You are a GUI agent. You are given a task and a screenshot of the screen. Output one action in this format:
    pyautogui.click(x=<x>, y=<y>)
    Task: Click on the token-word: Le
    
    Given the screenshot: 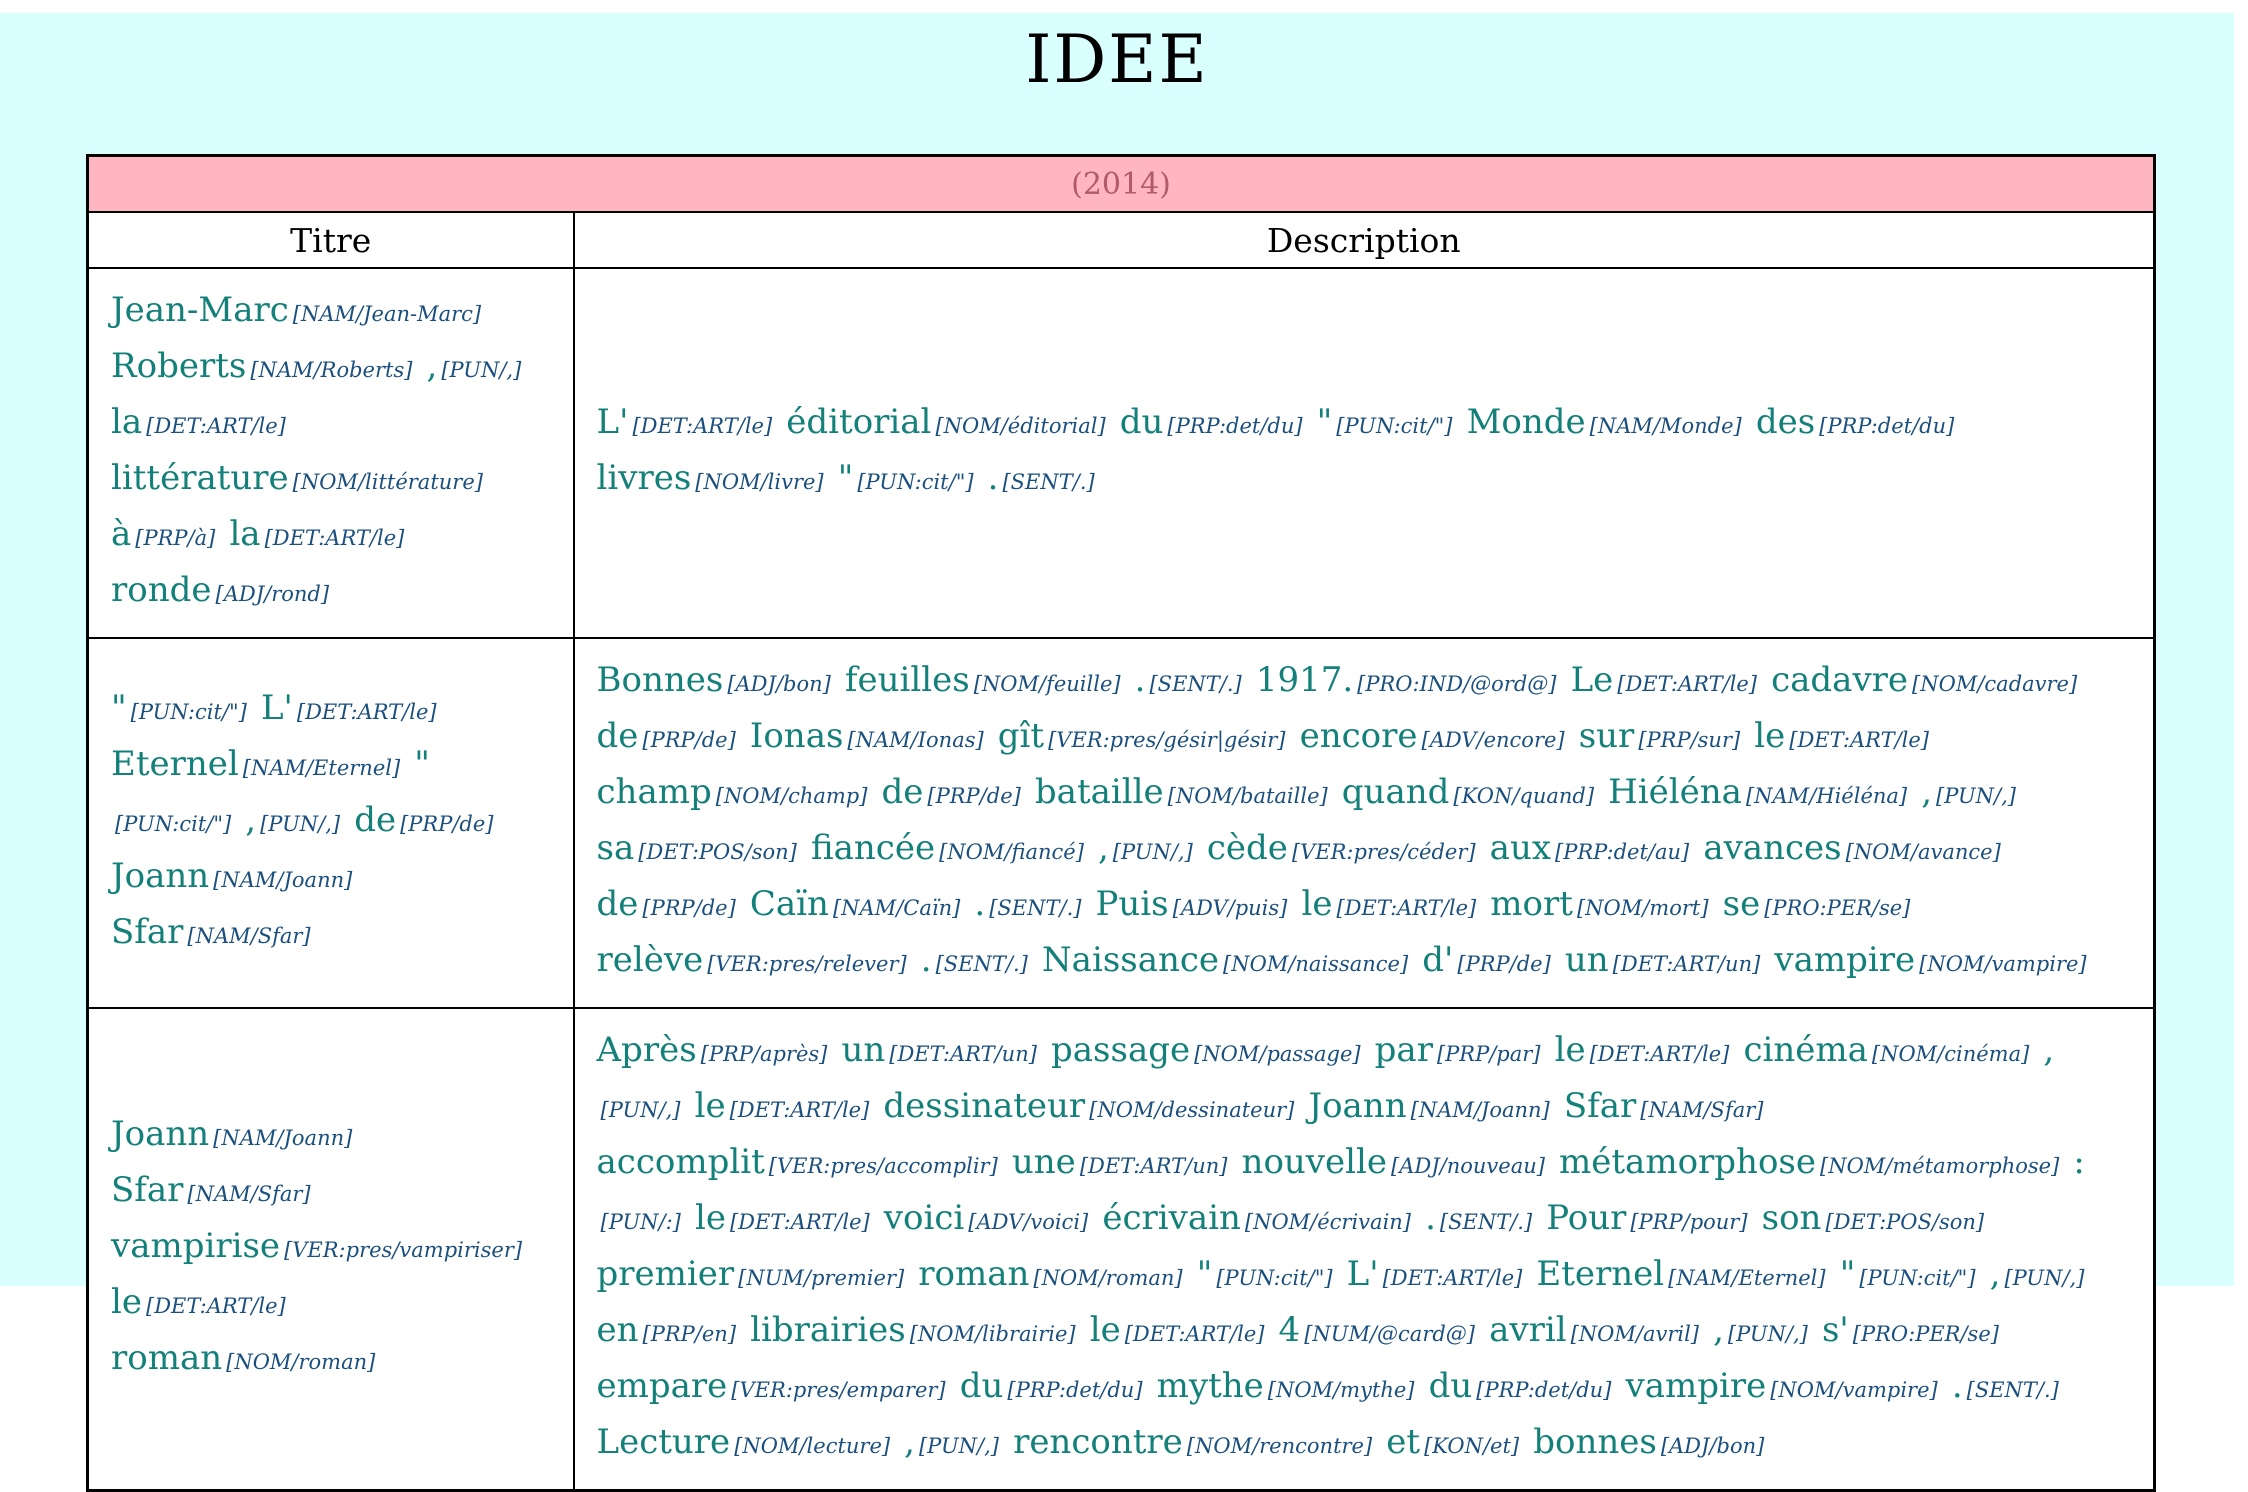 What is the action you would take?
    pyautogui.click(x=1592, y=680)
    